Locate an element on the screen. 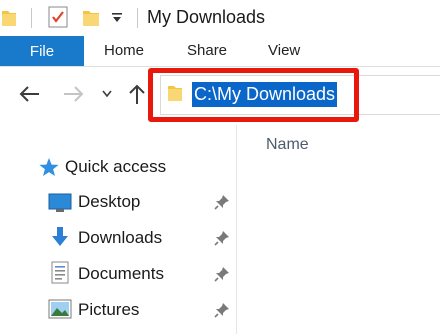  back-arrow-icon is located at coordinates (29, 94).